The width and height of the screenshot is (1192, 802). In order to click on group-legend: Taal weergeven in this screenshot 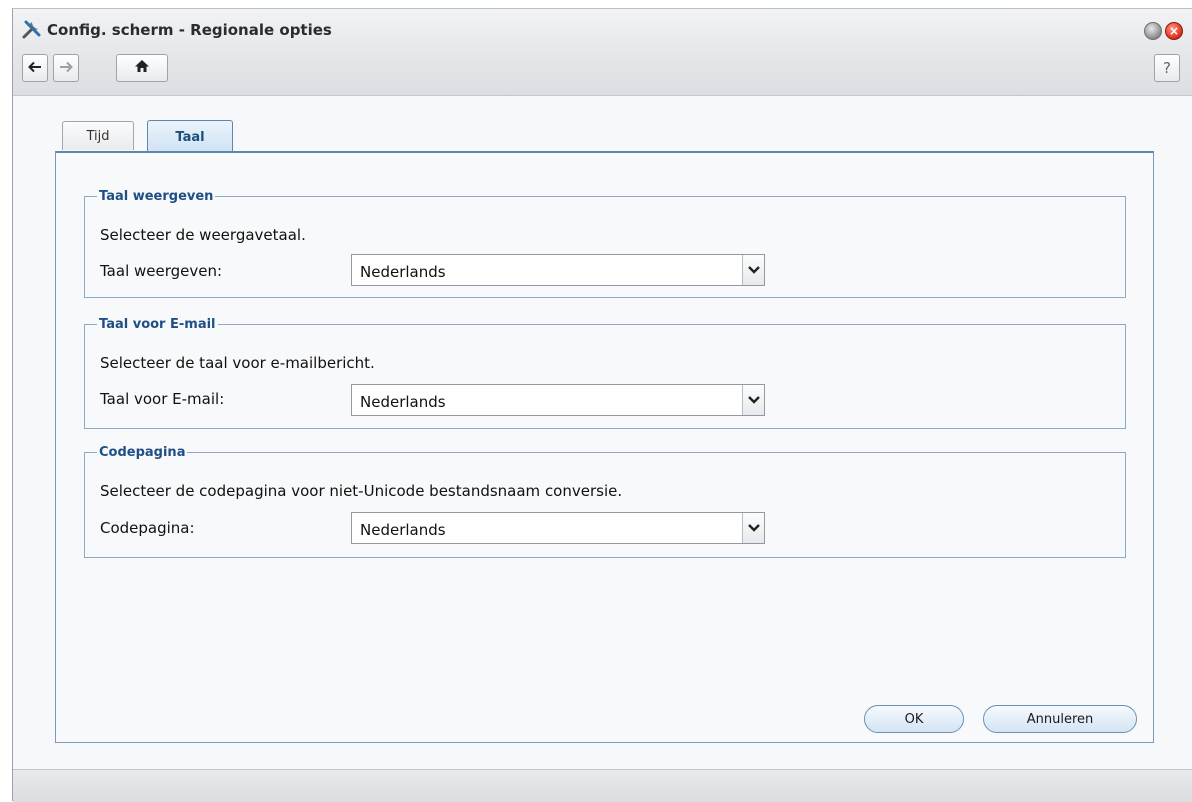, I will do `click(156, 196)`.